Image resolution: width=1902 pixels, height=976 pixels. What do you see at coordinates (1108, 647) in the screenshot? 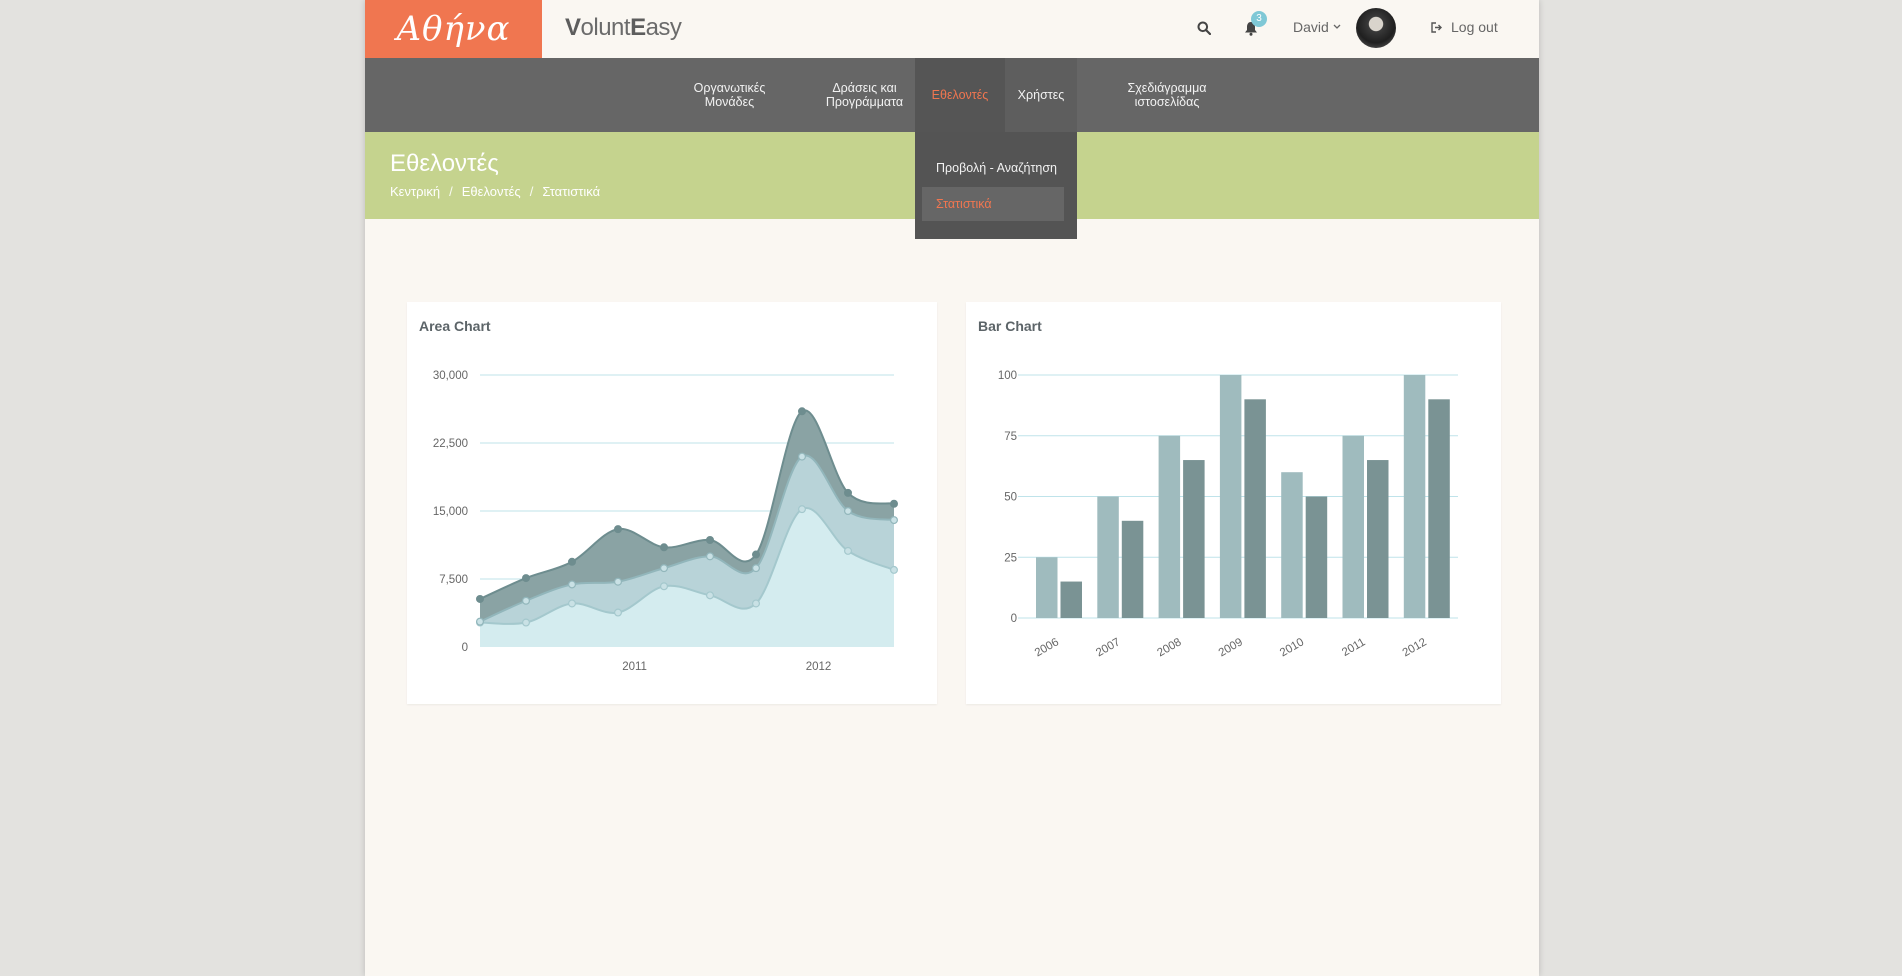
I see `x-tick-label: 2007` at bounding box center [1108, 647].